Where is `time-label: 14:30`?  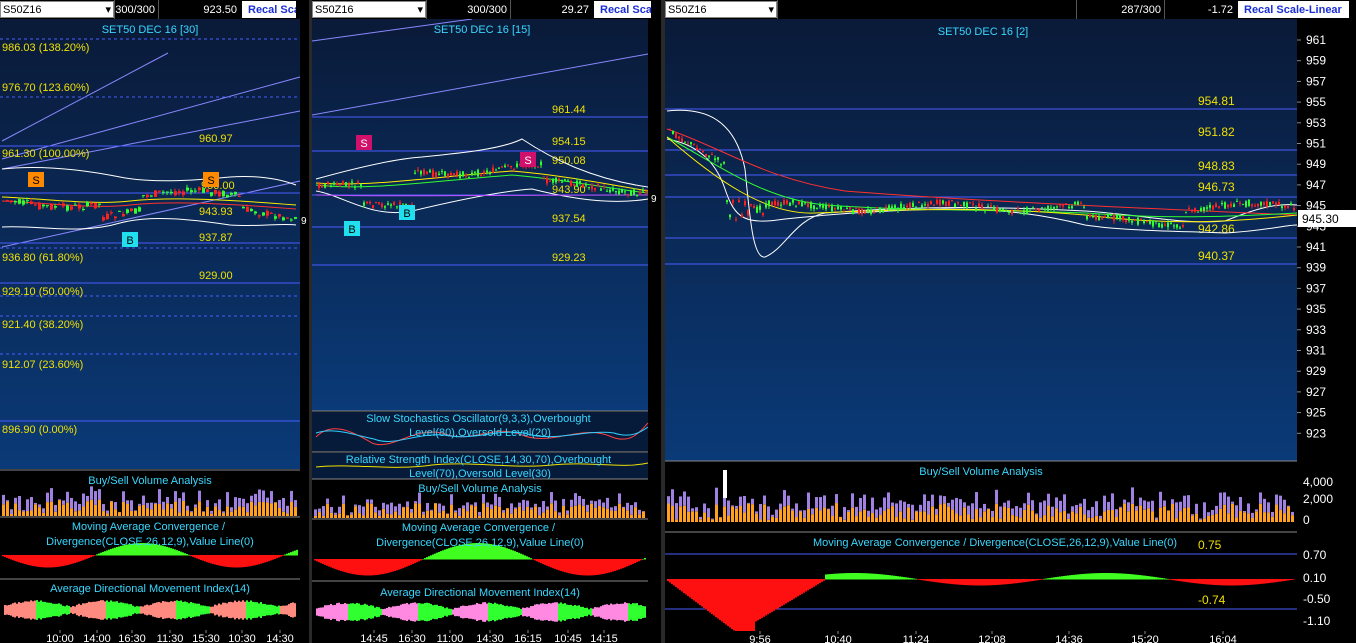
time-label: 14:30 is located at coordinates (490, 638).